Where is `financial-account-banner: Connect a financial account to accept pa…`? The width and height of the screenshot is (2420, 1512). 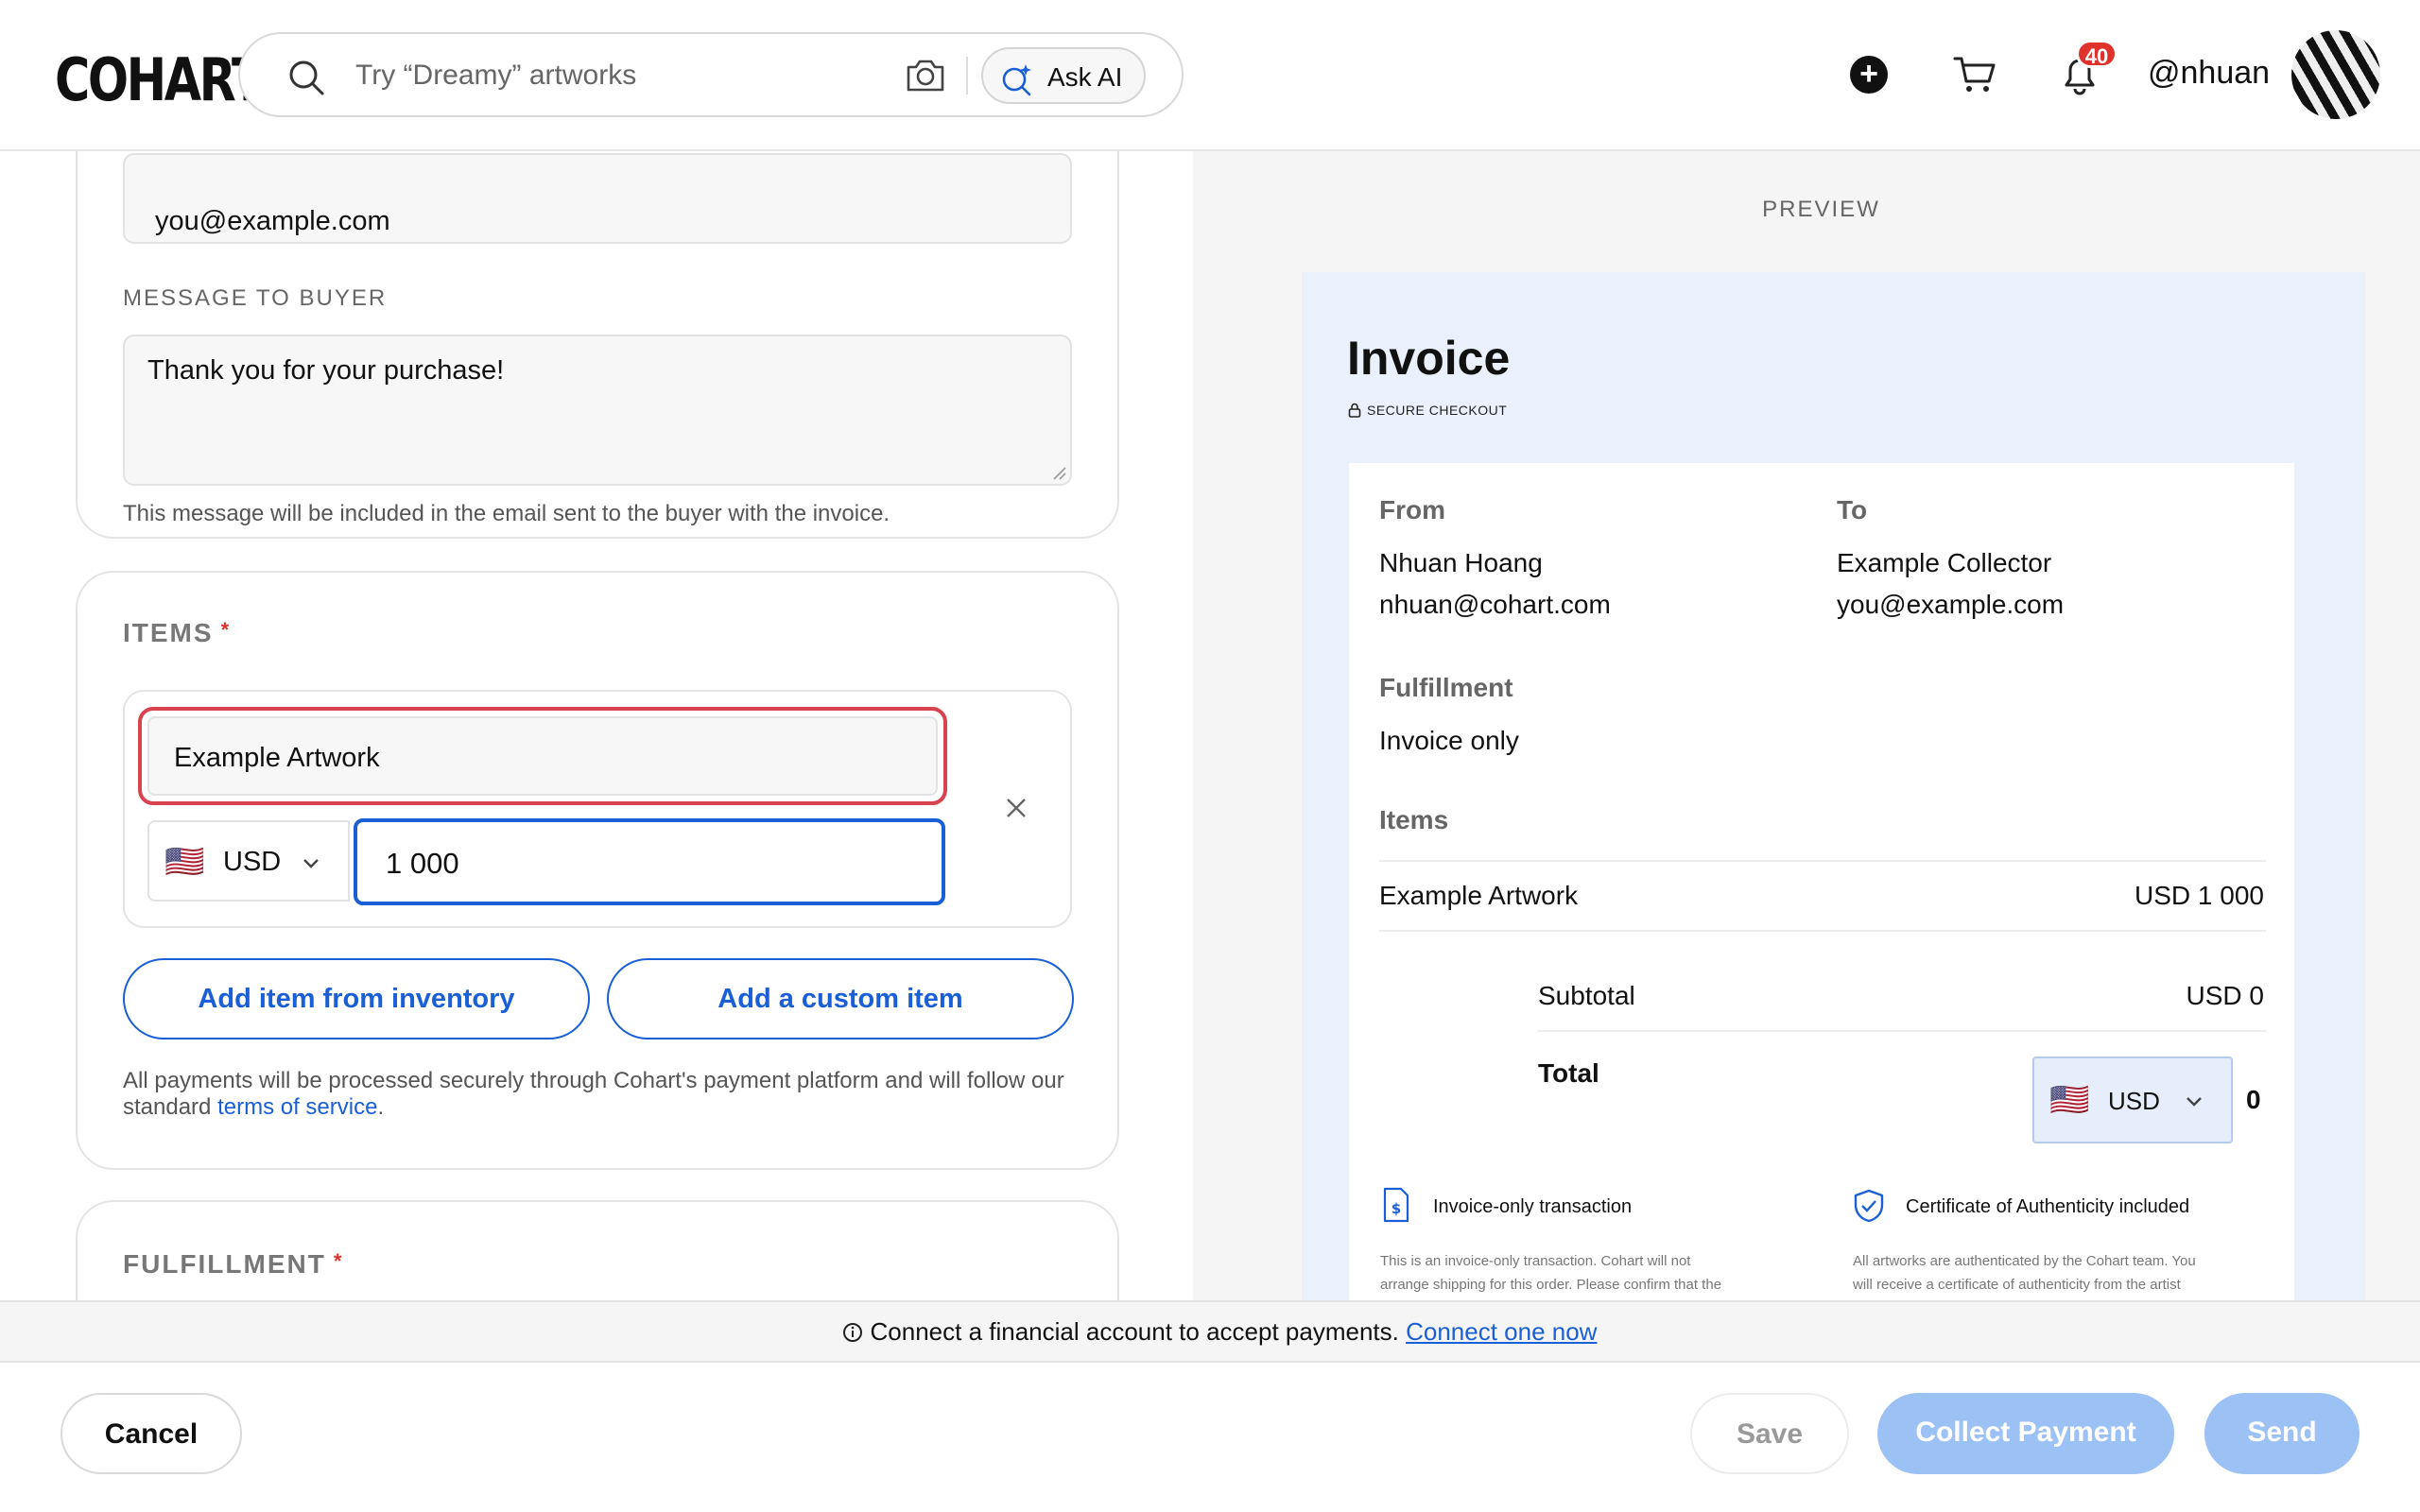 financial-account-banner: Connect a financial account to accept pa… is located at coordinates (1210, 1331).